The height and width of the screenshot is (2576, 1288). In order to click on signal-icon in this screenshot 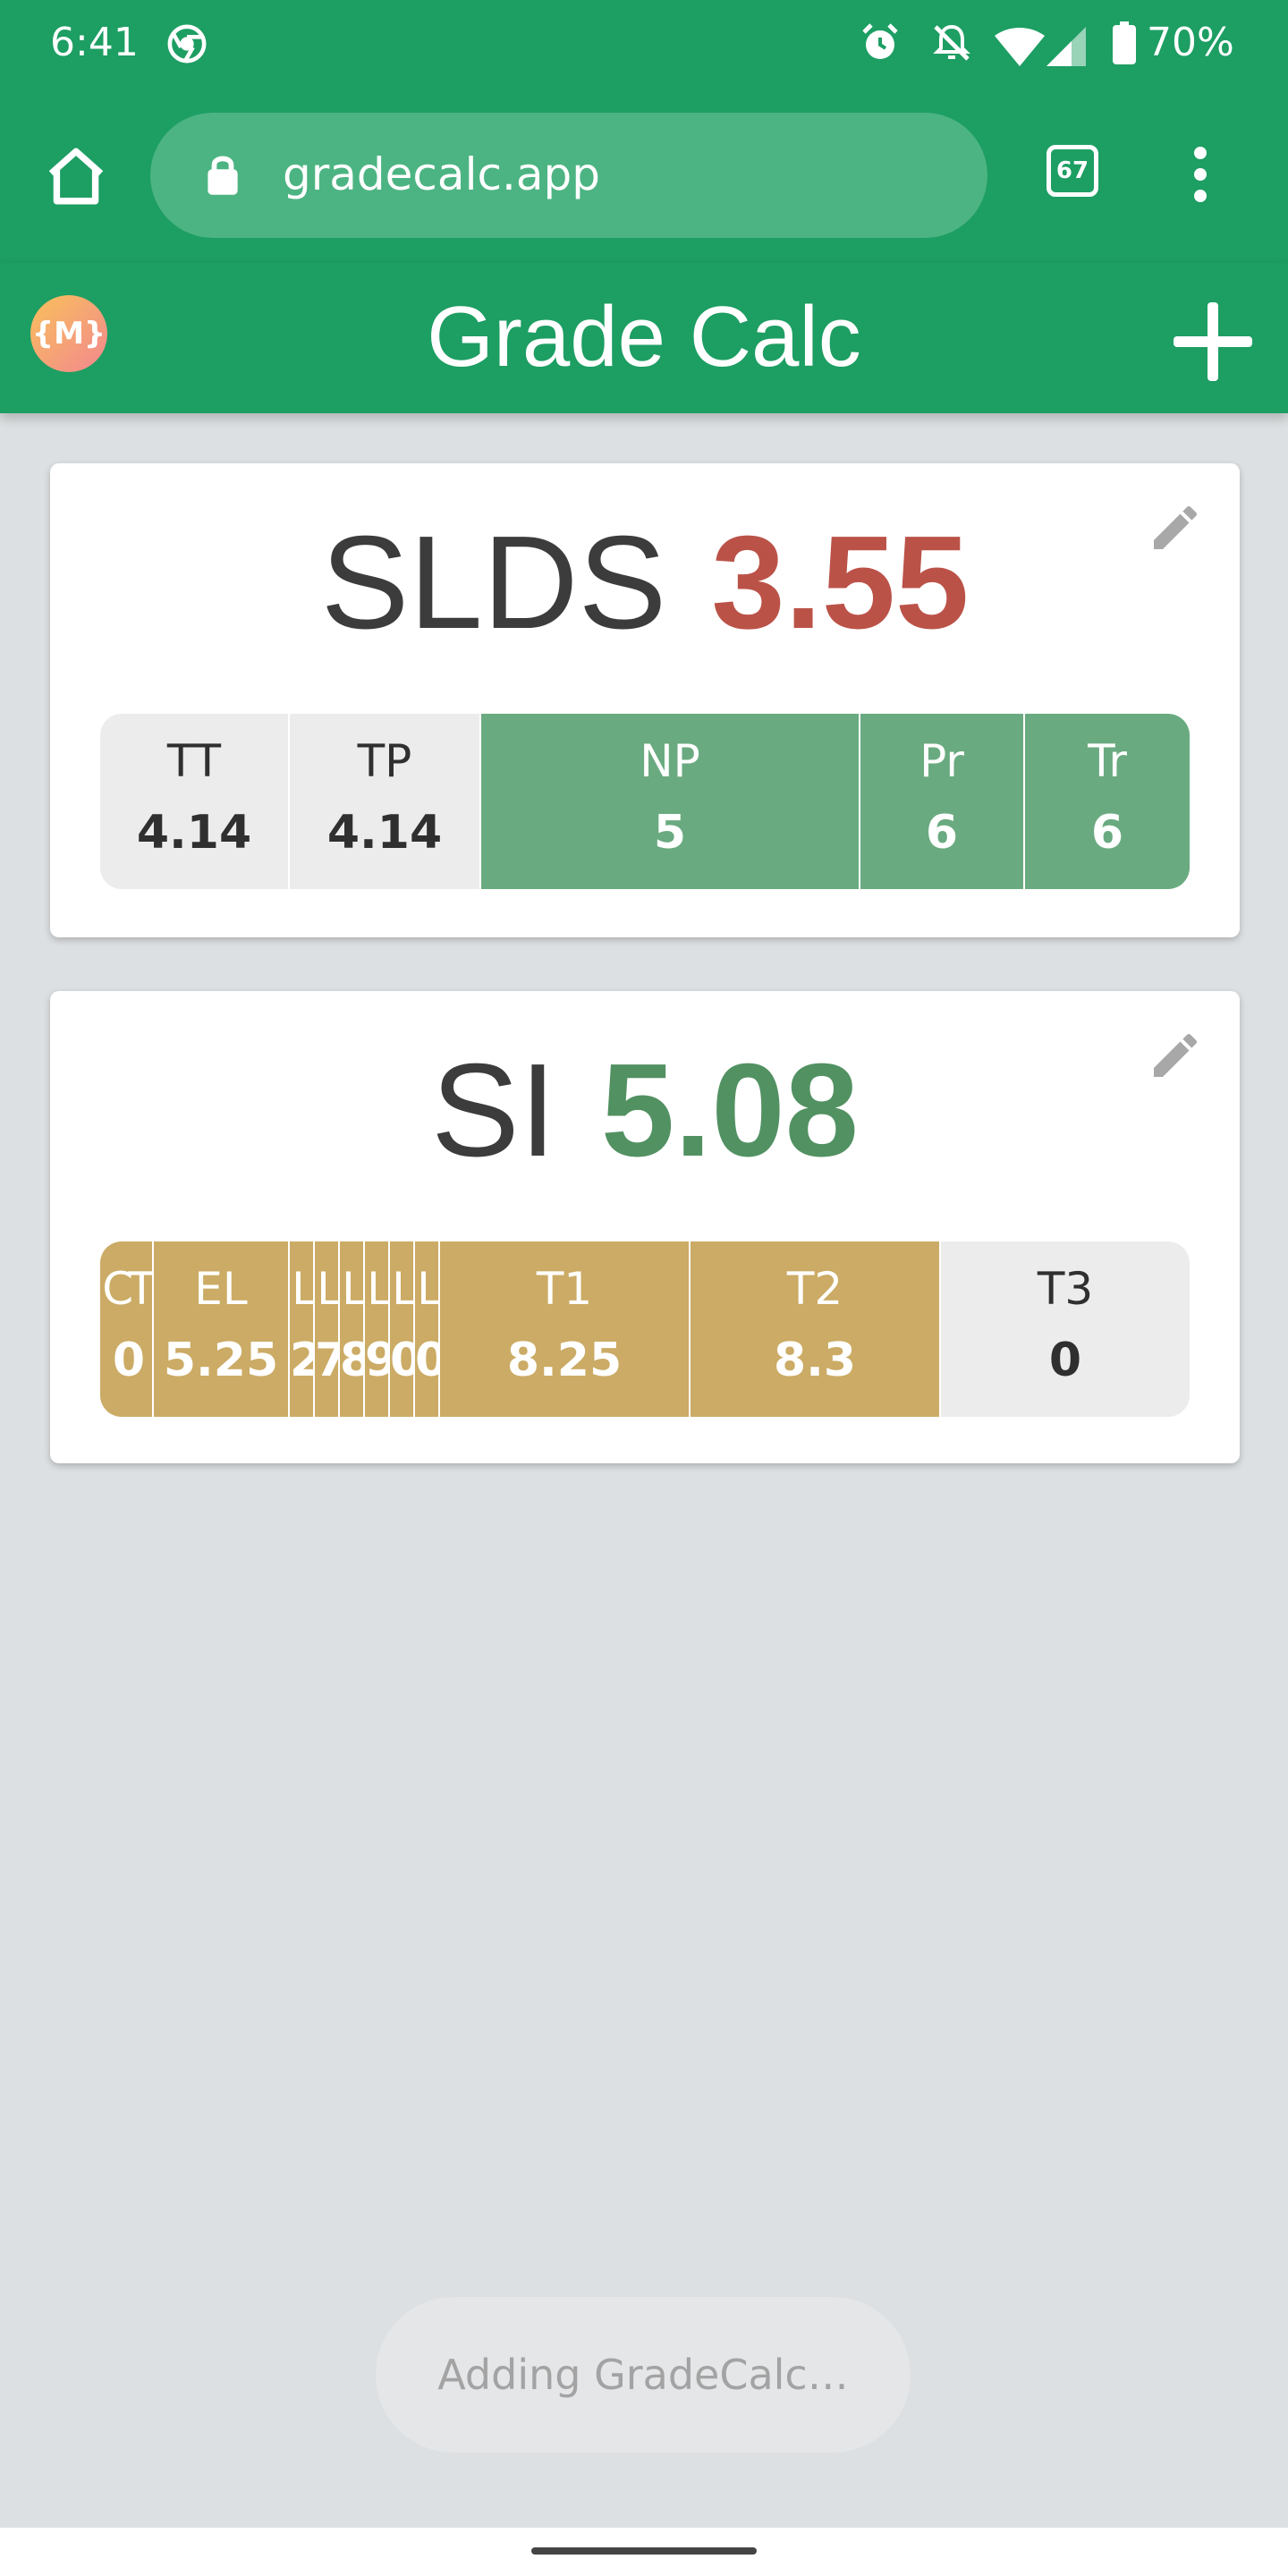, I will do `click(1066, 46)`.